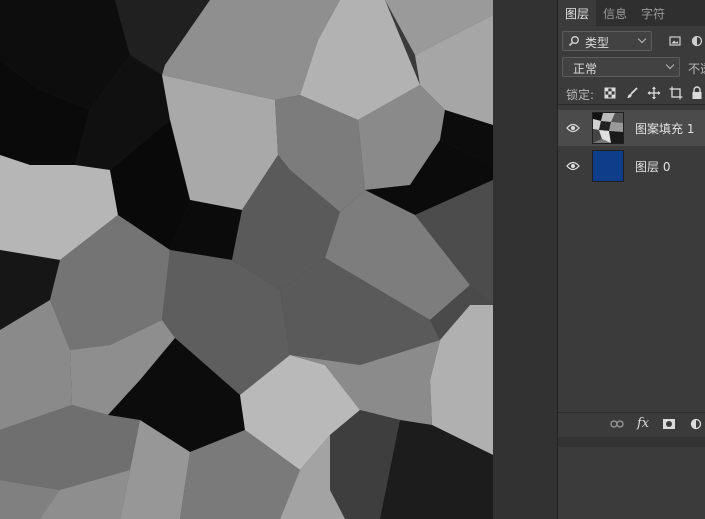  I want to click on lock-position-move-icon, so click(654, 93).